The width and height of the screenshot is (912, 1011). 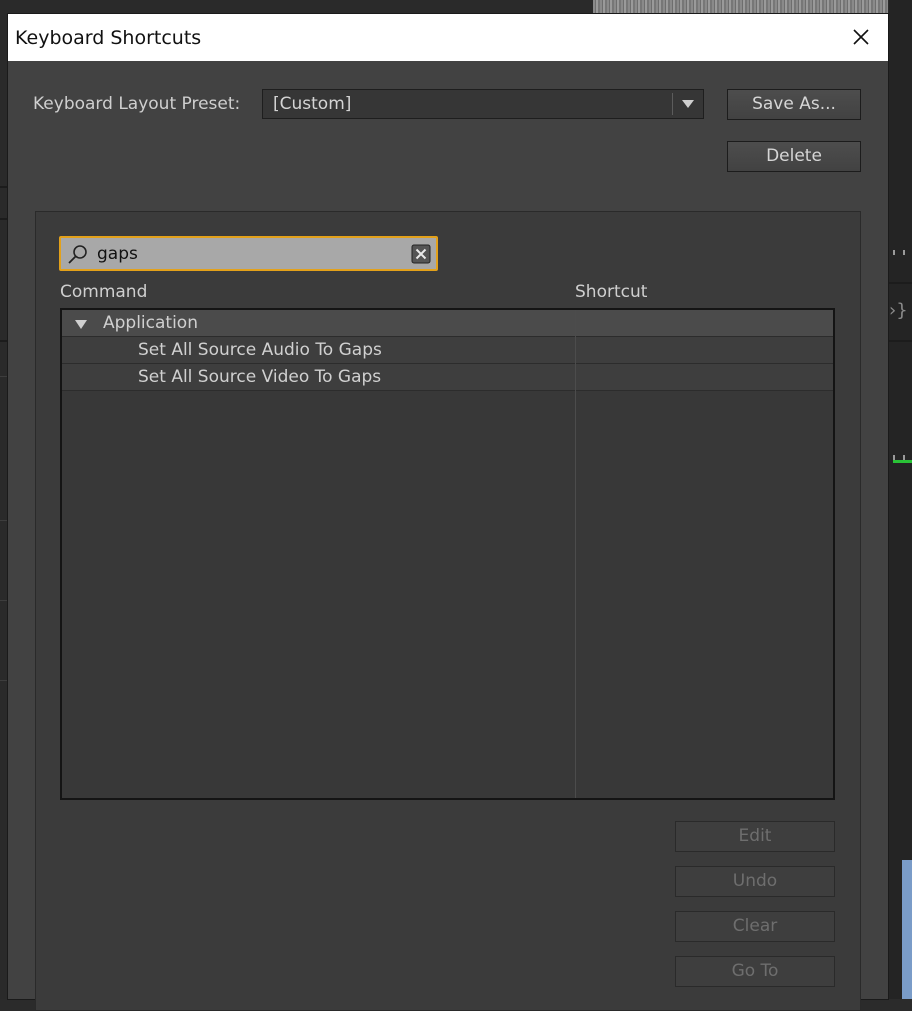 What do you see at coordinates (755, 926) in the screenshot?
I see `clear-button: Clear` at bounding box center [755, 926].